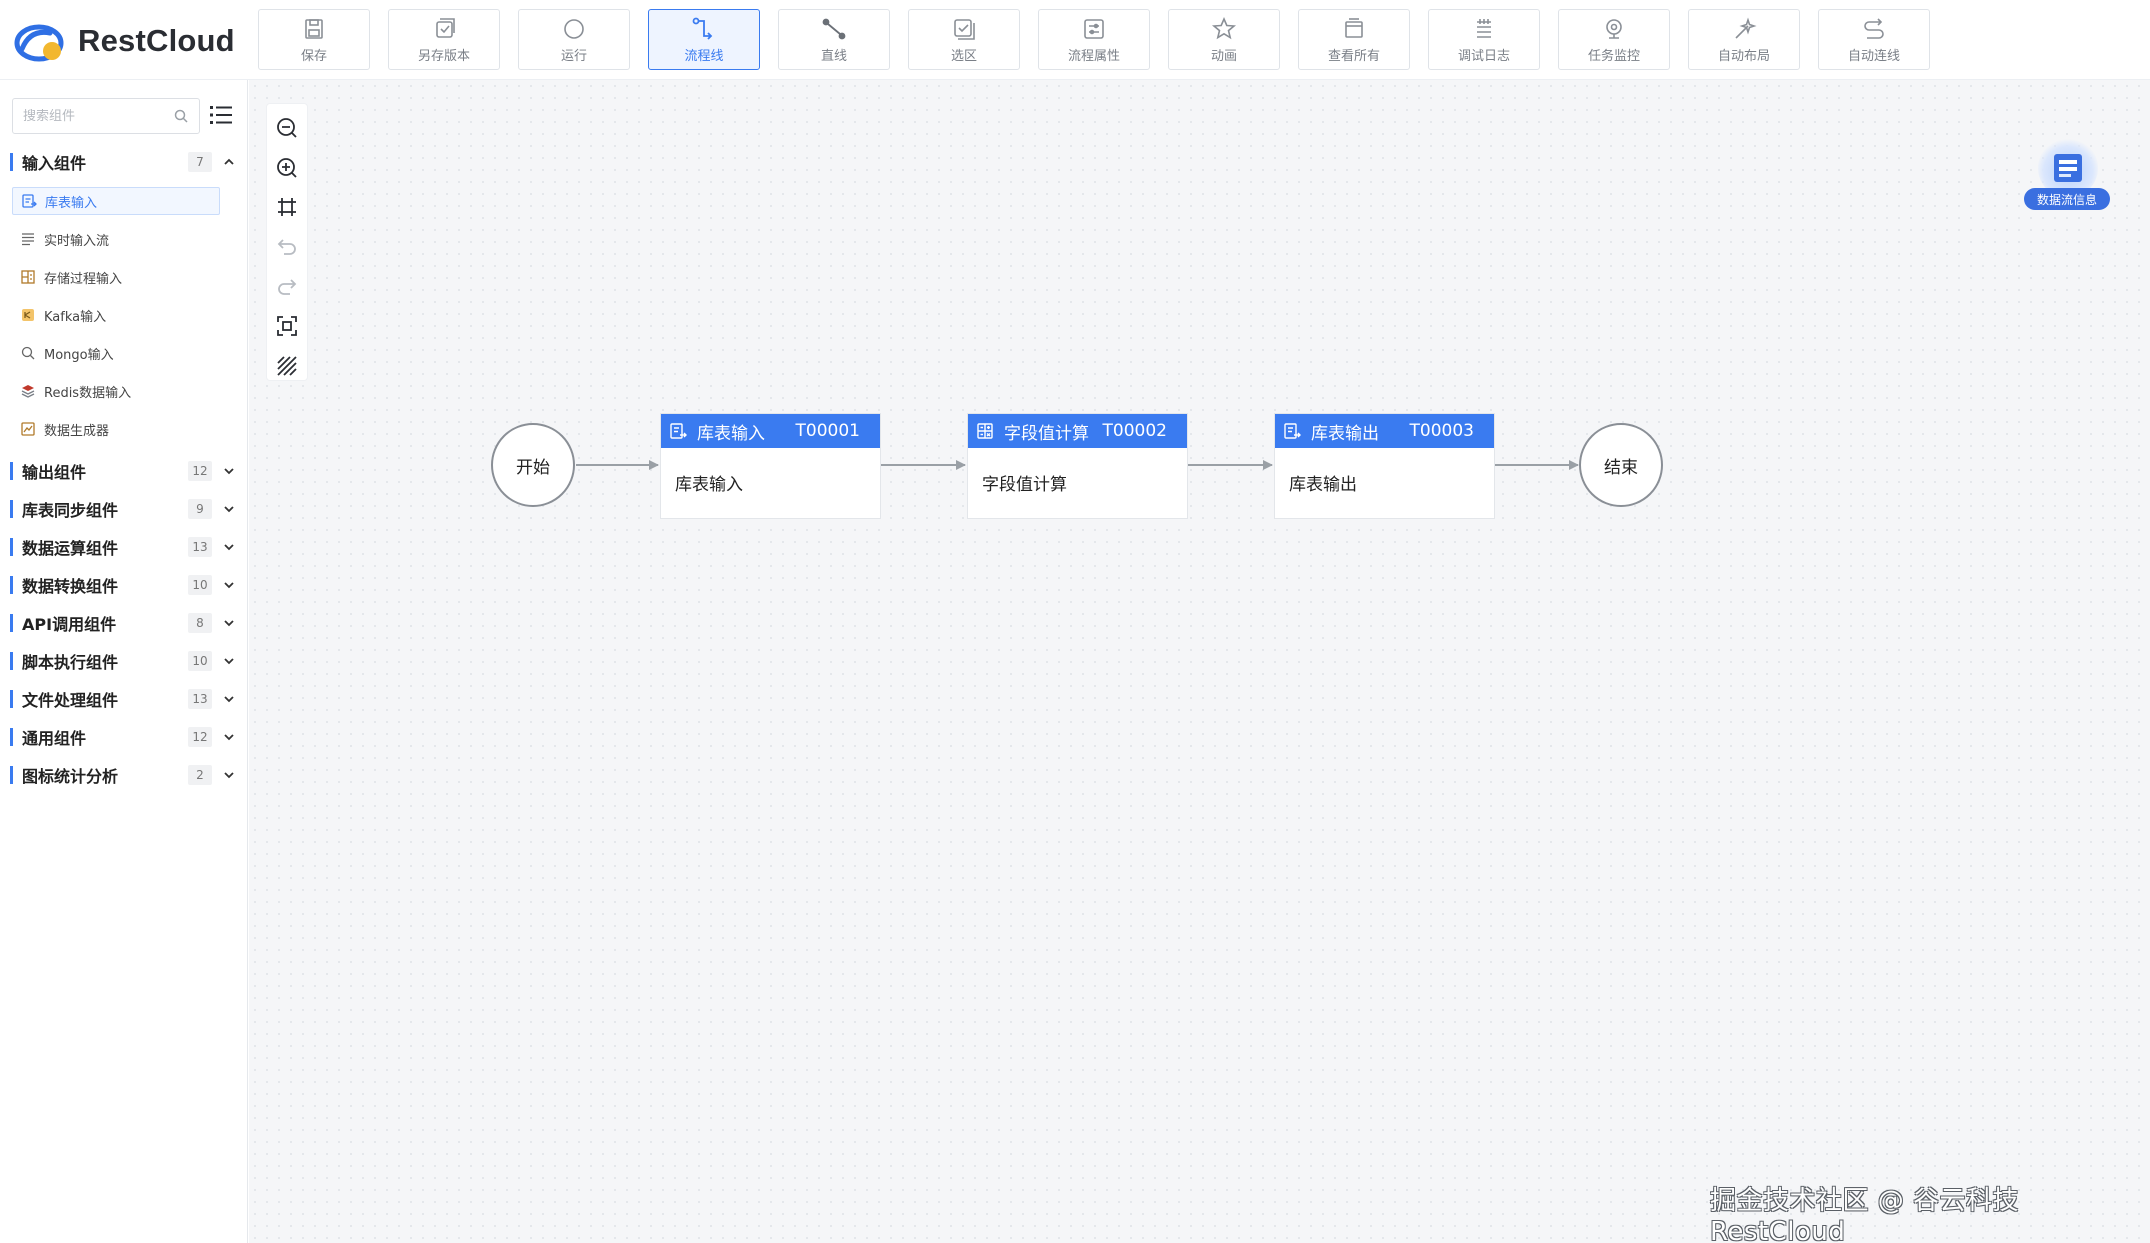 This screenshot has height=1243, width=2150. What do you see at coordinates (2067, 174) in the screenshot?
I see `data-flow-info-button: 数据流信息` at bounding box center [2067, 174].